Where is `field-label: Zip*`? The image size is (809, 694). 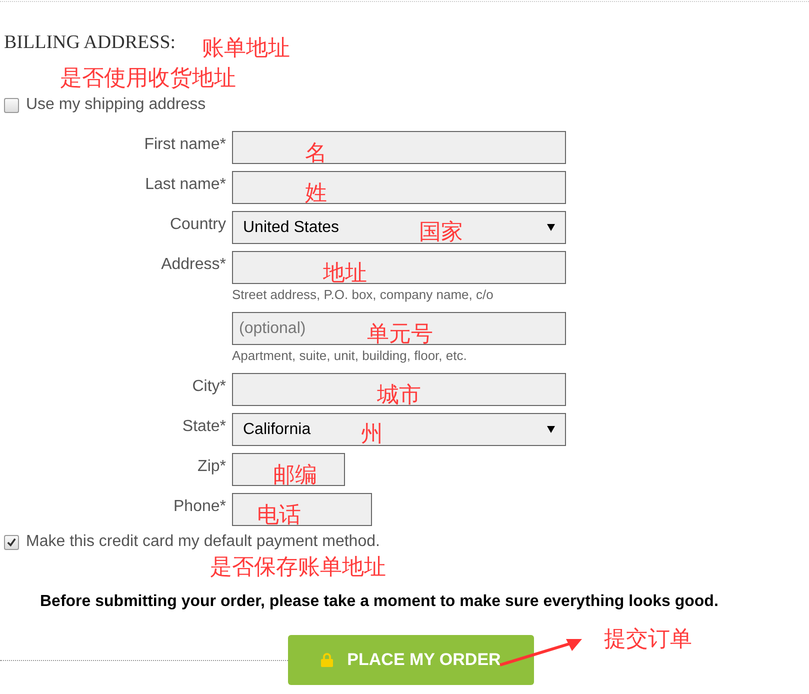
field-label: Zip* is located at coordinates (212, 466).